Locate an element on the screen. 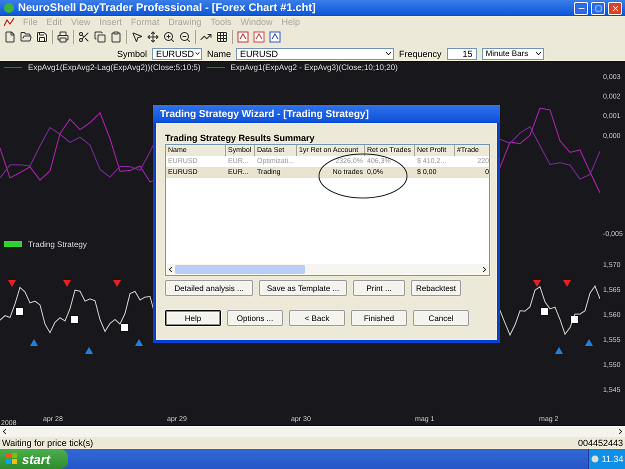 The width and height of the screenshot is (625, 469). cut-icon is located at coordinates (84, 37).